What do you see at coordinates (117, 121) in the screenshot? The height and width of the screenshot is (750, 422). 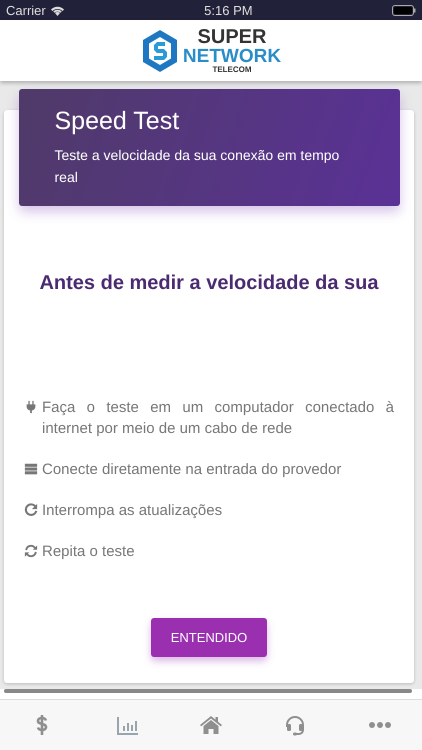 I see `banner-title: Speed Test` at bounding box center [117, 121].